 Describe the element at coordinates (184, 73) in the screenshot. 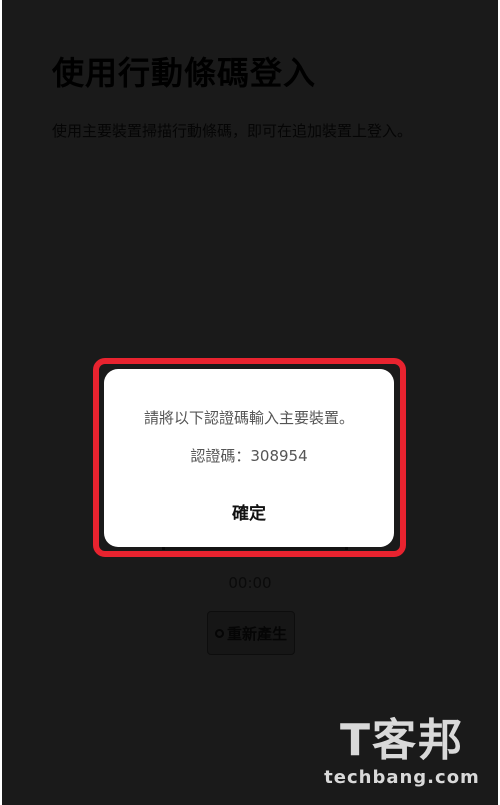

I see `page-title: 使用行動條碼登入` at that location.